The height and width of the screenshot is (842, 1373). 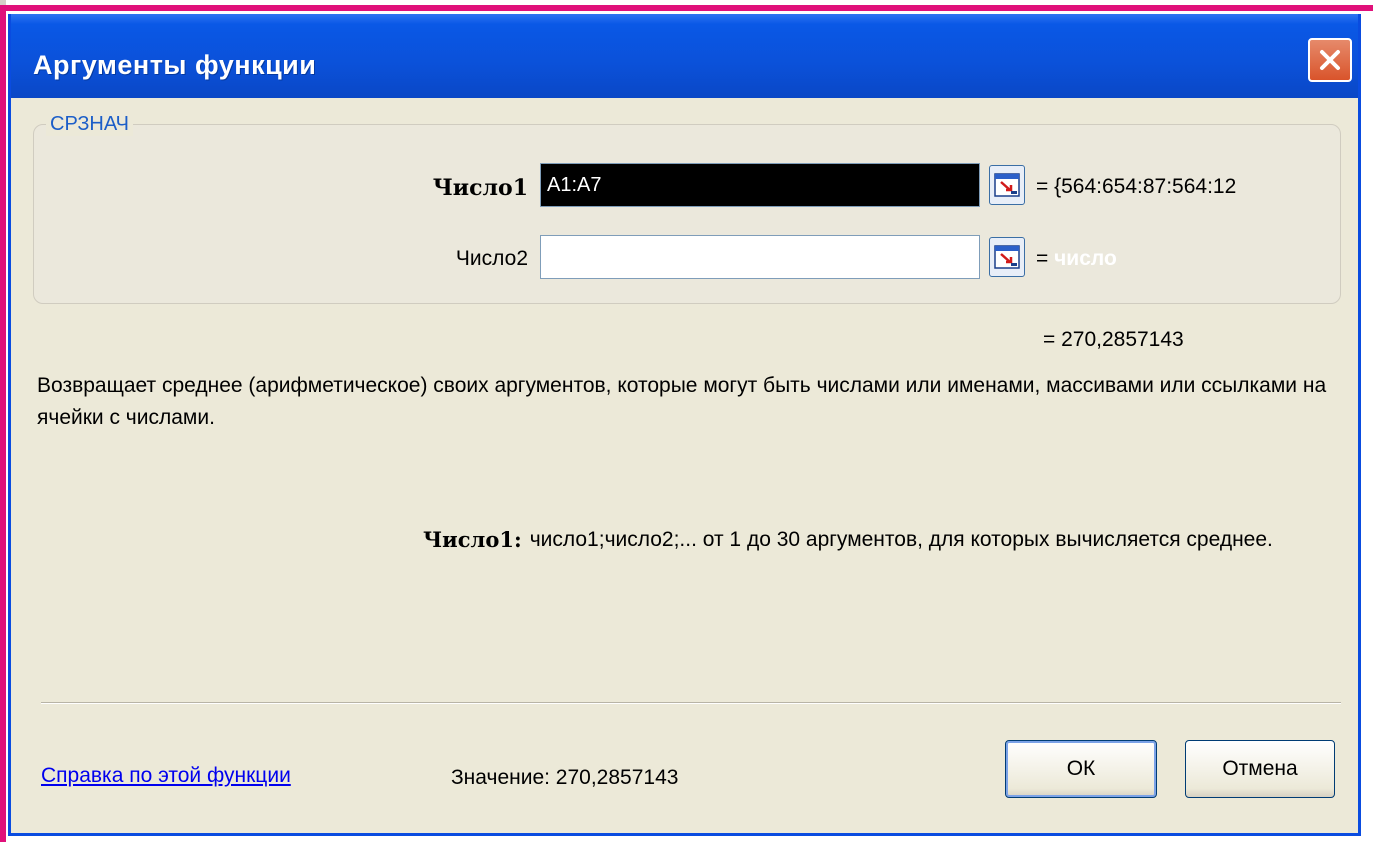 What do you see at coordinates (1136, 186) in the screenshot?
I see `arg1-preview: = {564:654:87:564:12` at bounding box center [1136, 186].